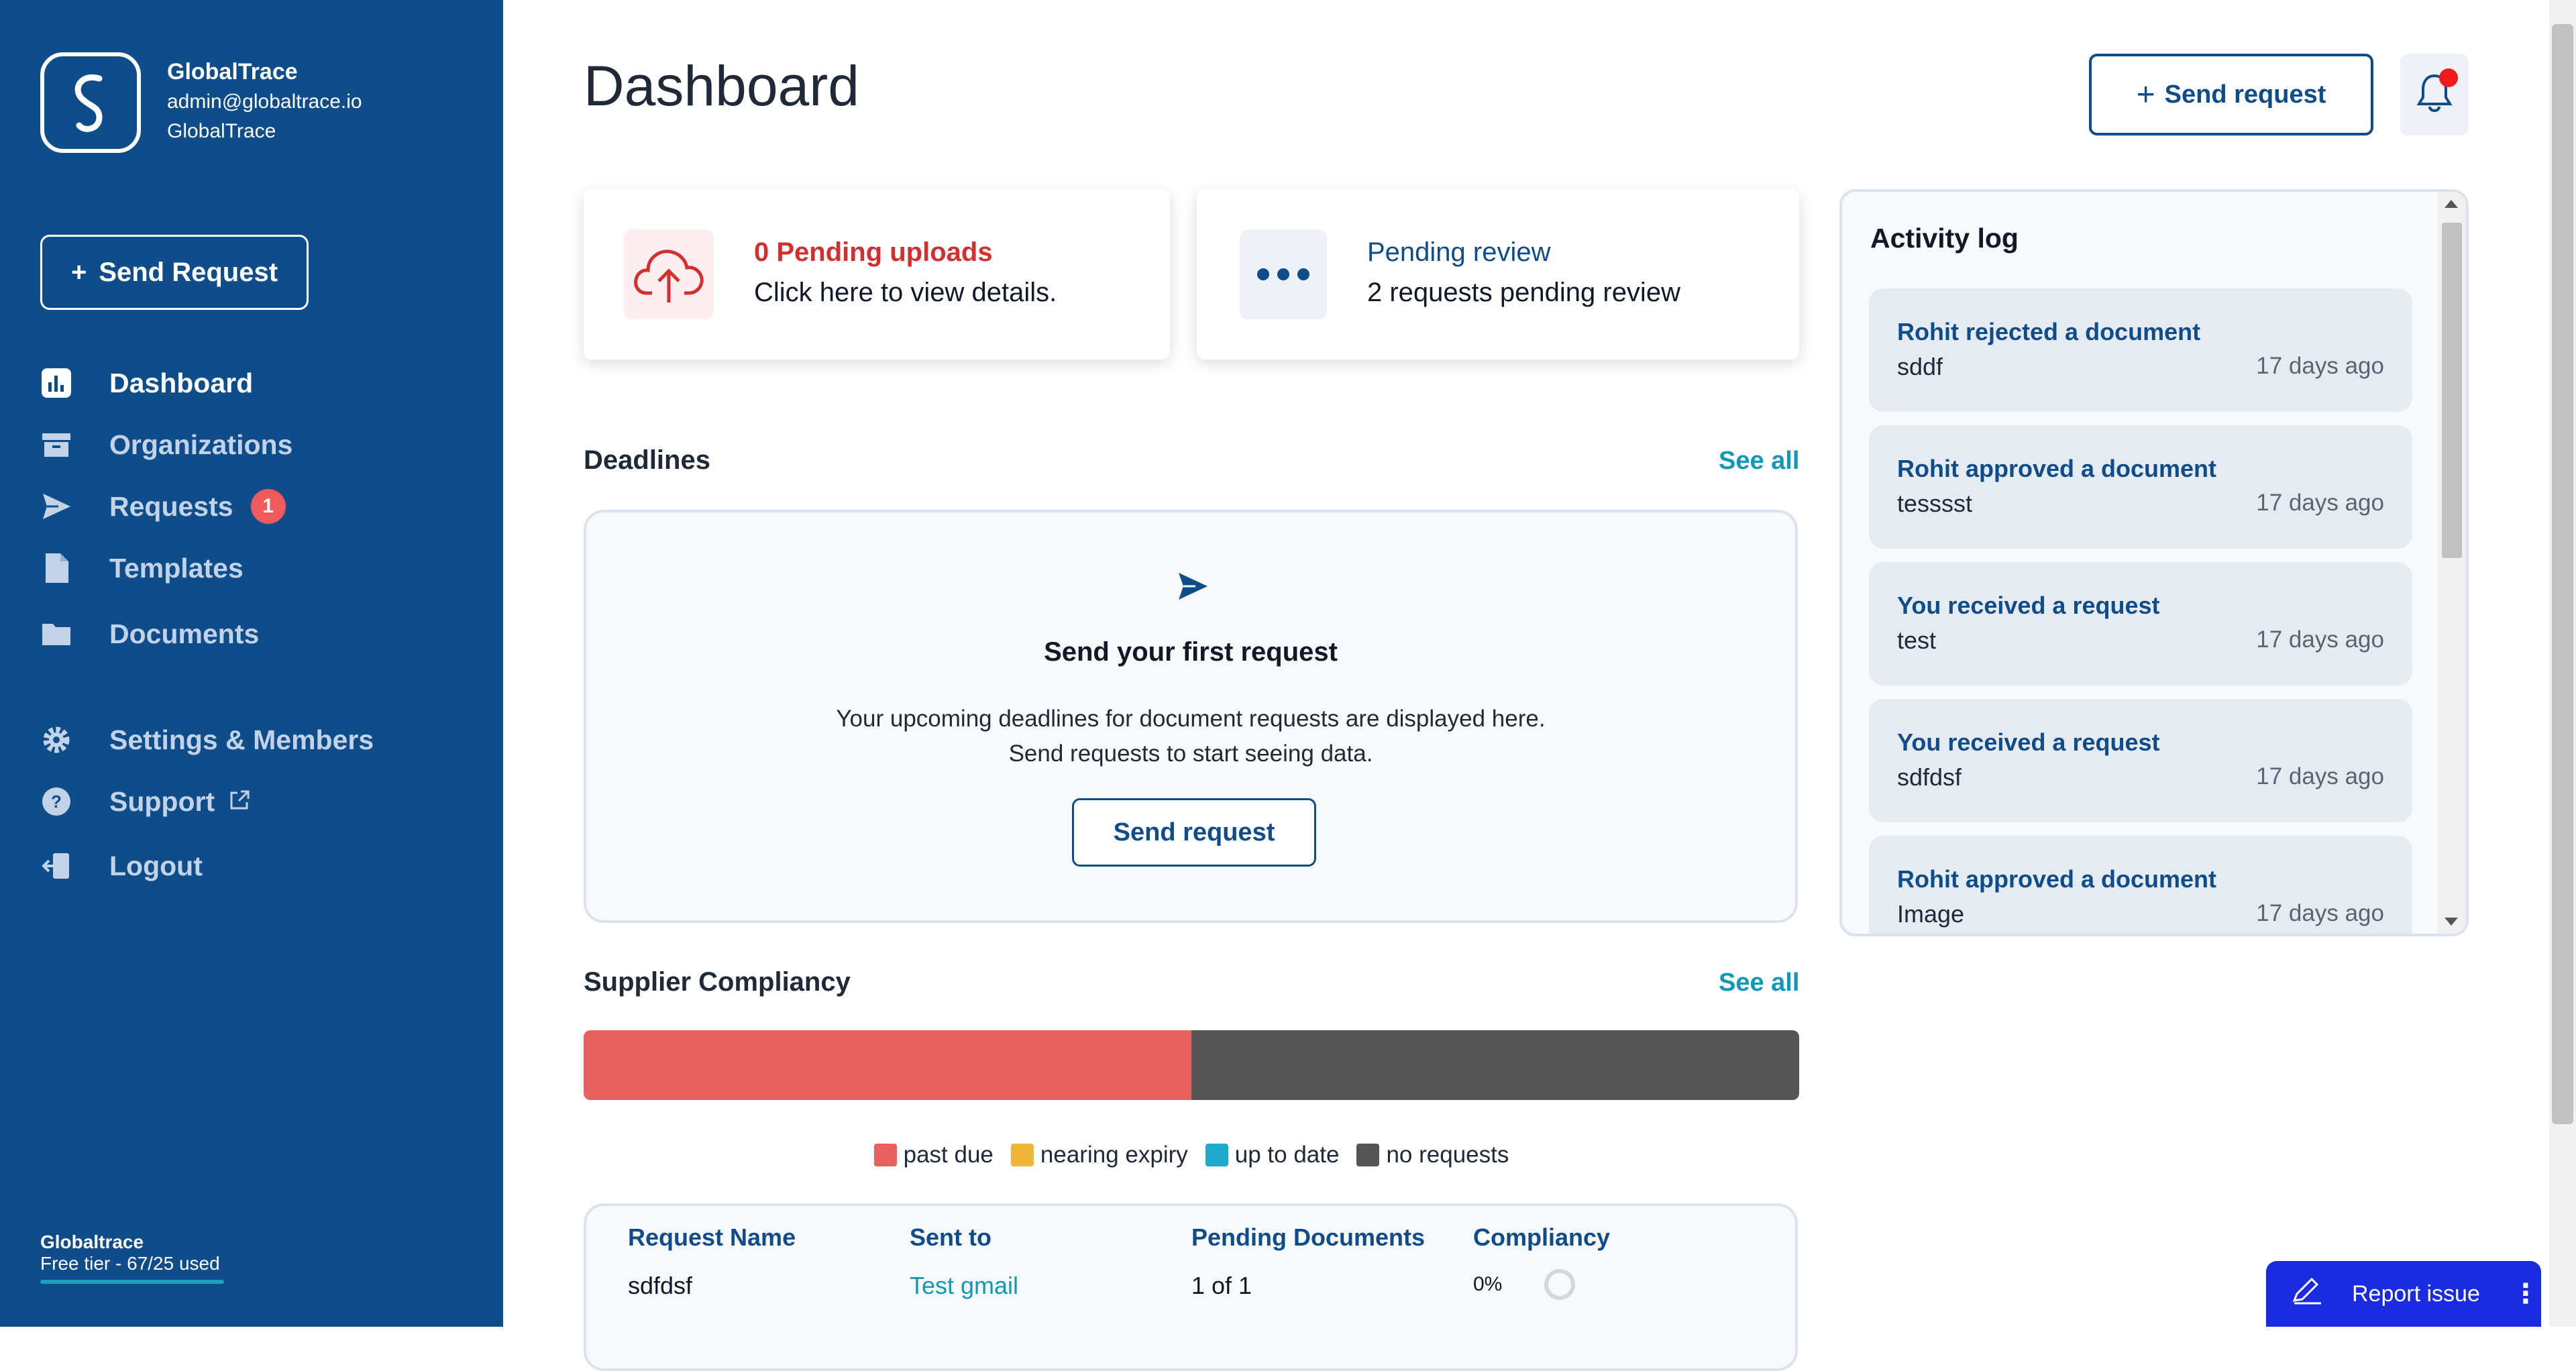 The image size is (2576, 1371). What do you see at coordinates (1917, 640) in the screenshot?
I see `activity-item-subject: test` at bounding box center [1917, 640].